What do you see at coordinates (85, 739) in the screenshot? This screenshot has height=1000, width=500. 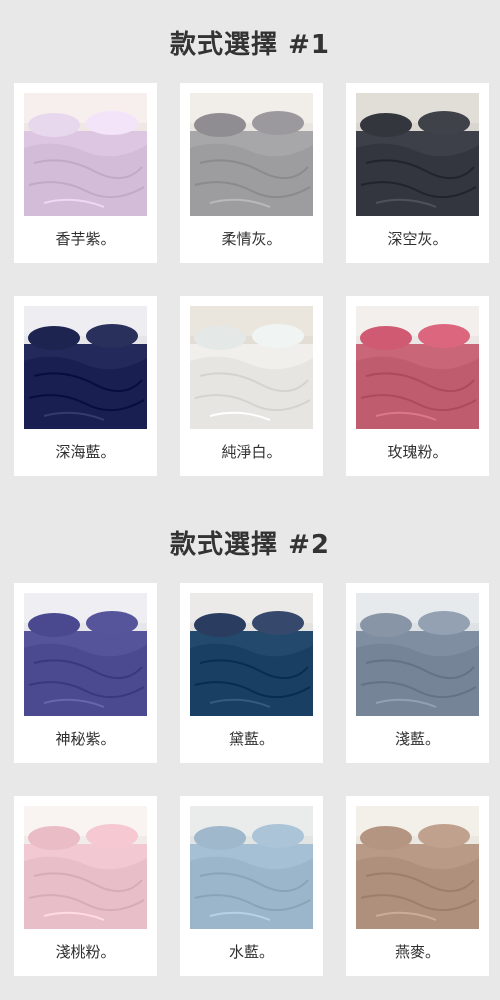 I see `product-label: 神秘紫。` at bounding box center [85, 739].